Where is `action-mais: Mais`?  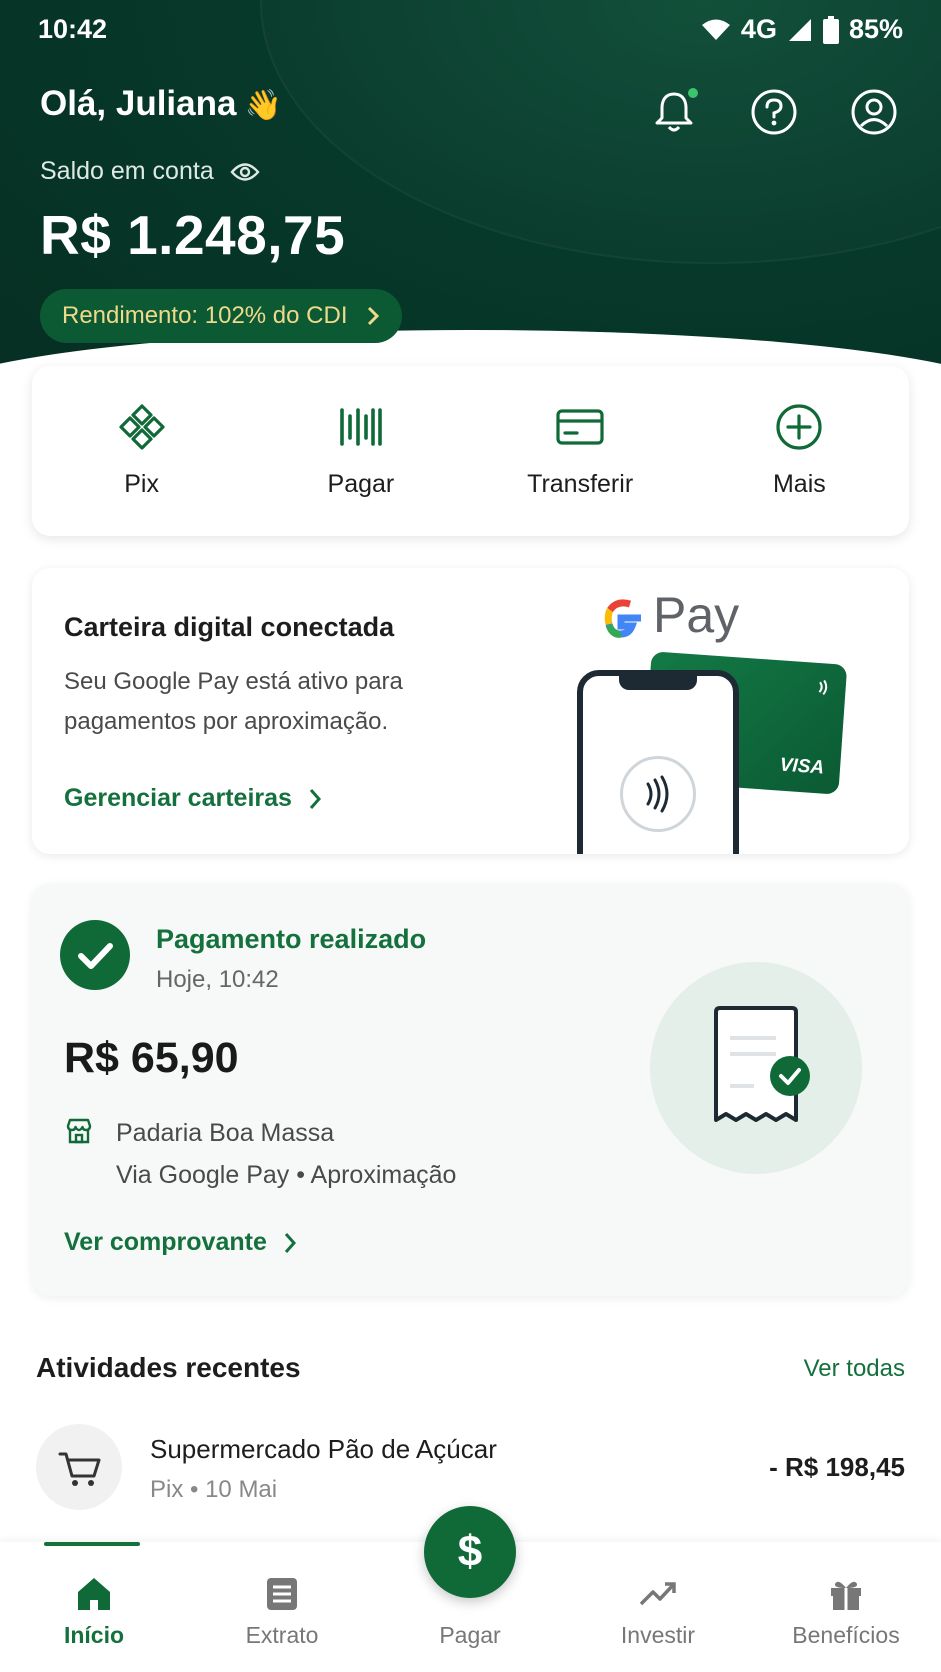 action-mais: Mais is located at coordinates (799, 451).